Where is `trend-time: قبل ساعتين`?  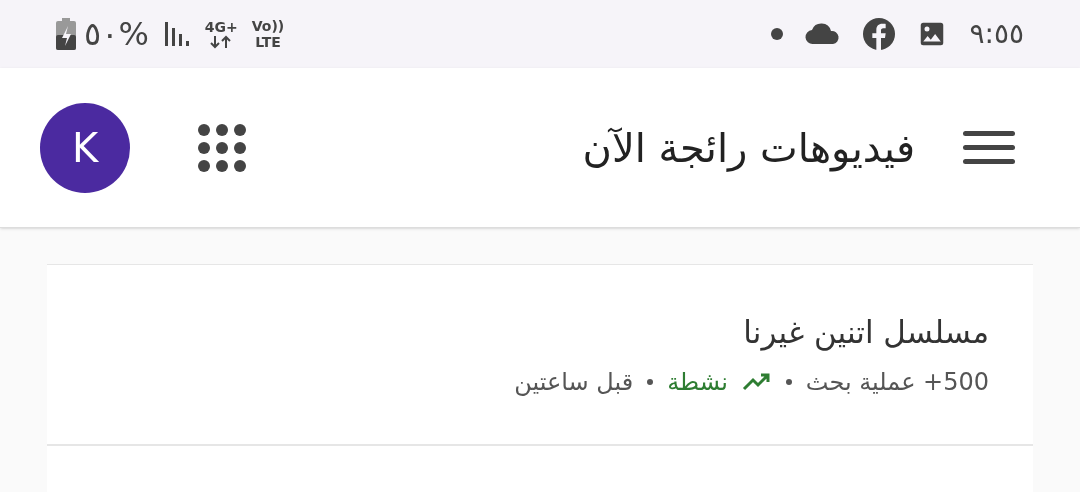
trend-time: قبل ساعتين is located at coordinates (574, 382).